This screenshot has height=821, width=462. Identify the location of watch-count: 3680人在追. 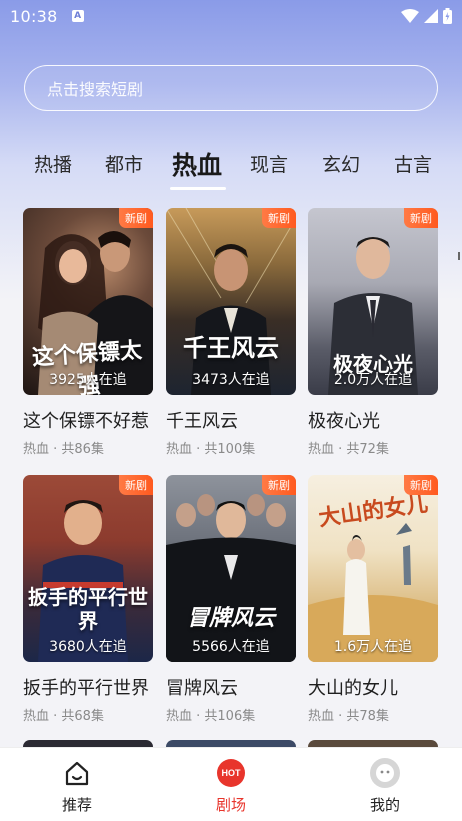
(88, 647).